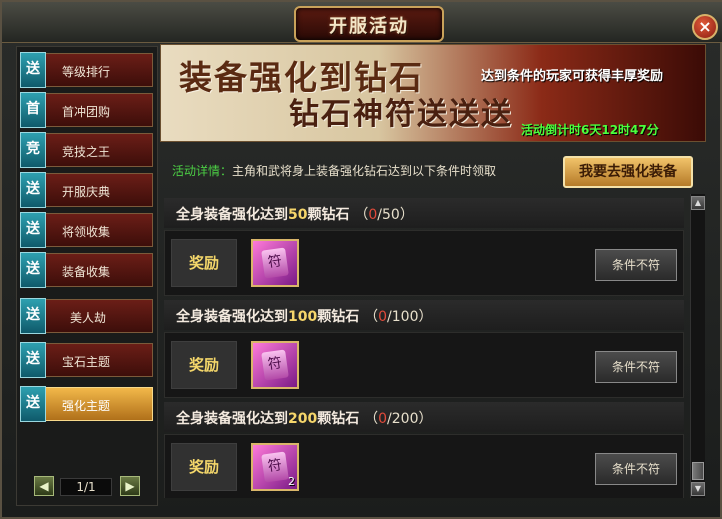  I want to click on sidebar-pager: ◀ 1/1 ▶, so click(86, 487).